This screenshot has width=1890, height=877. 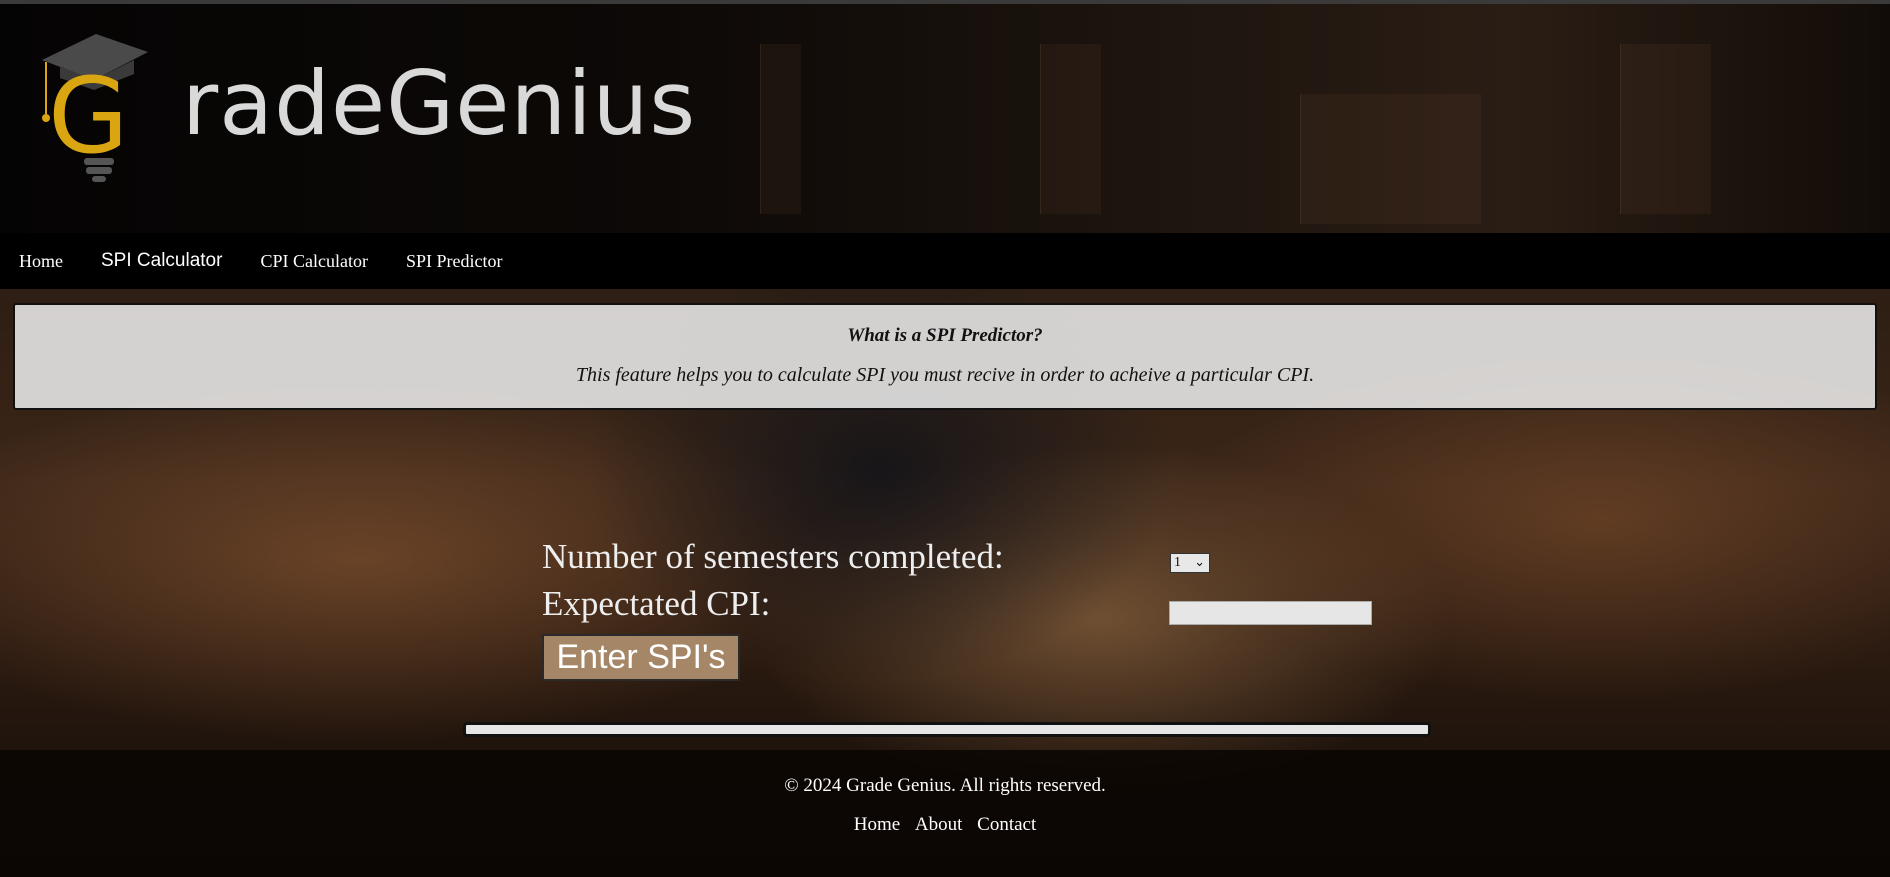 I want to click on semesters-select: 1 ⌄, so click(x=1190, y=563).